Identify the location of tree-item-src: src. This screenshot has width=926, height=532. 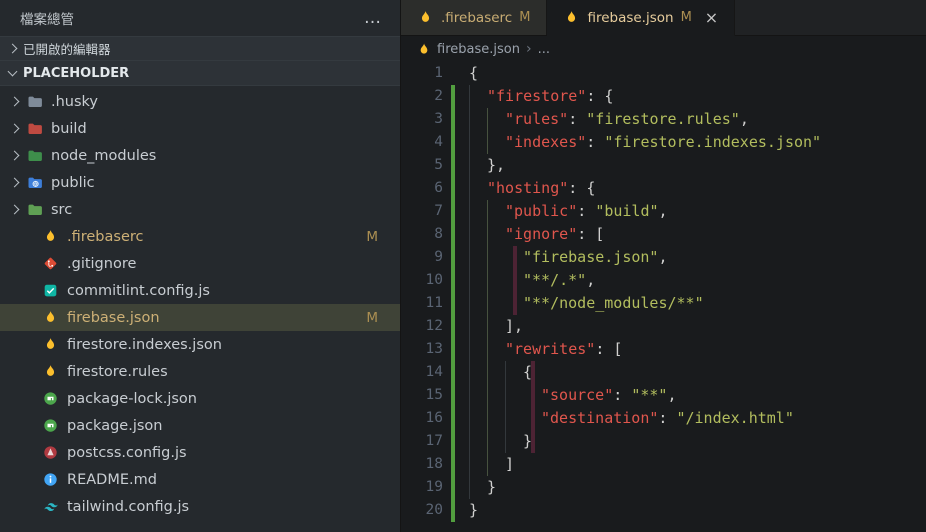
(200, 209).